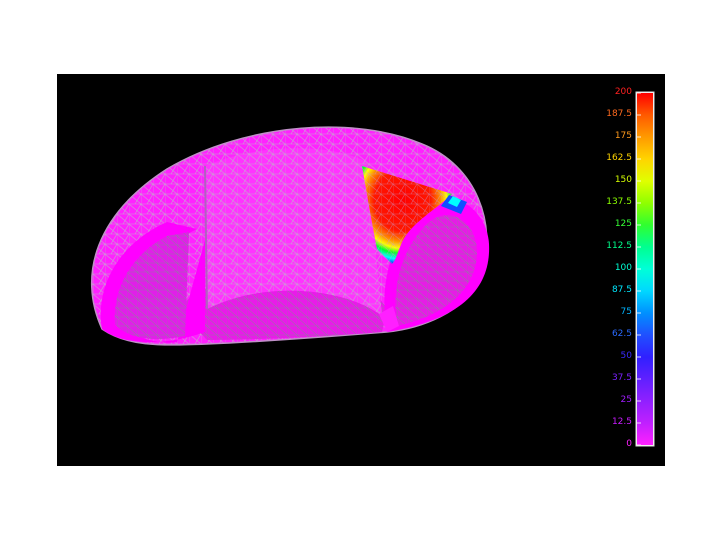 The width and height of the screenshot is (720, 540). What do you see at coordinates (619, 158) in the screenshot?
I see `scale-label: 162.5` at bounding box center [619, 158].